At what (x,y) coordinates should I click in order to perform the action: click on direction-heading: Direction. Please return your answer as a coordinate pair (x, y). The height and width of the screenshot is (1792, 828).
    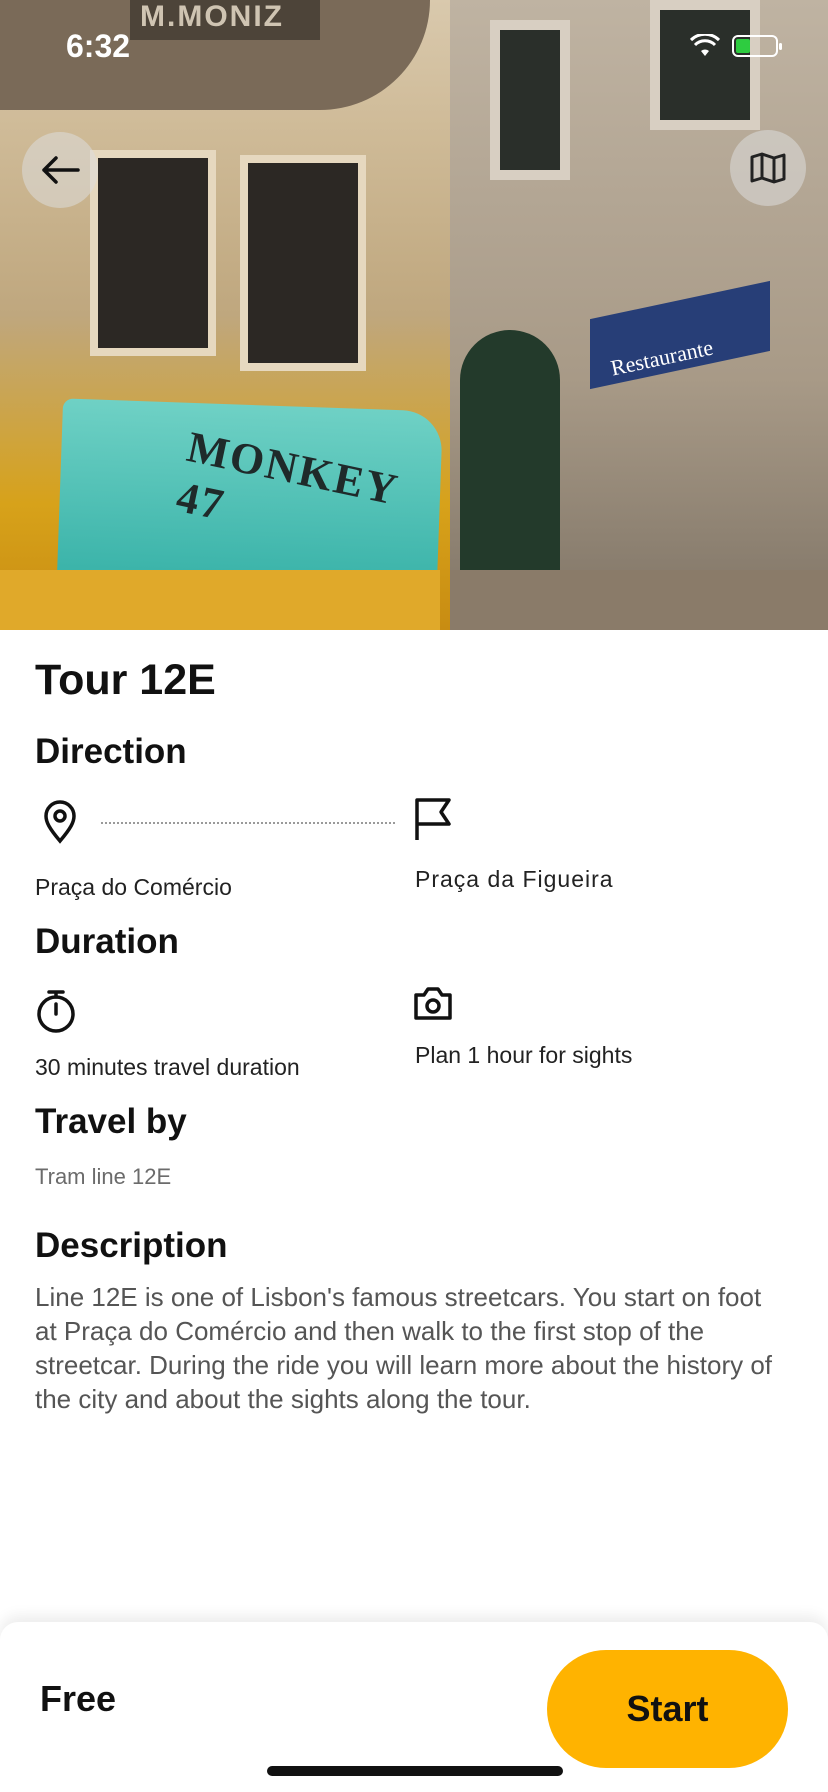
    Looking at the image, I should click on (111, 751).